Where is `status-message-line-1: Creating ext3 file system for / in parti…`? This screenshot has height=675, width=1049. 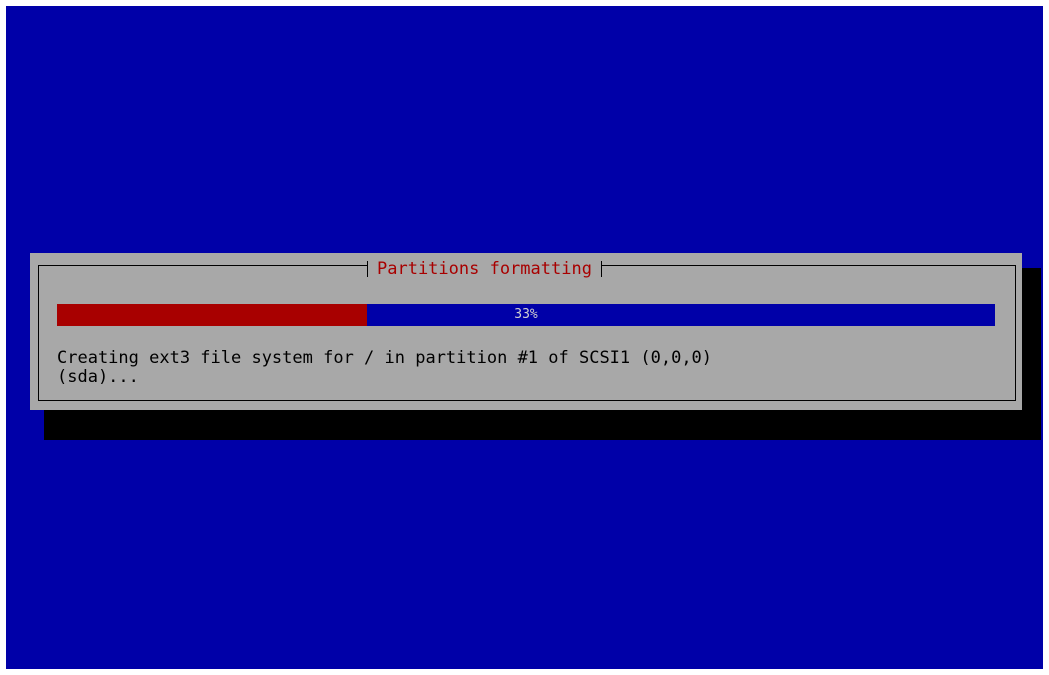 status-message-line-1: Creating ext3 file system for / in parti… is located at coordinates (385, 358).